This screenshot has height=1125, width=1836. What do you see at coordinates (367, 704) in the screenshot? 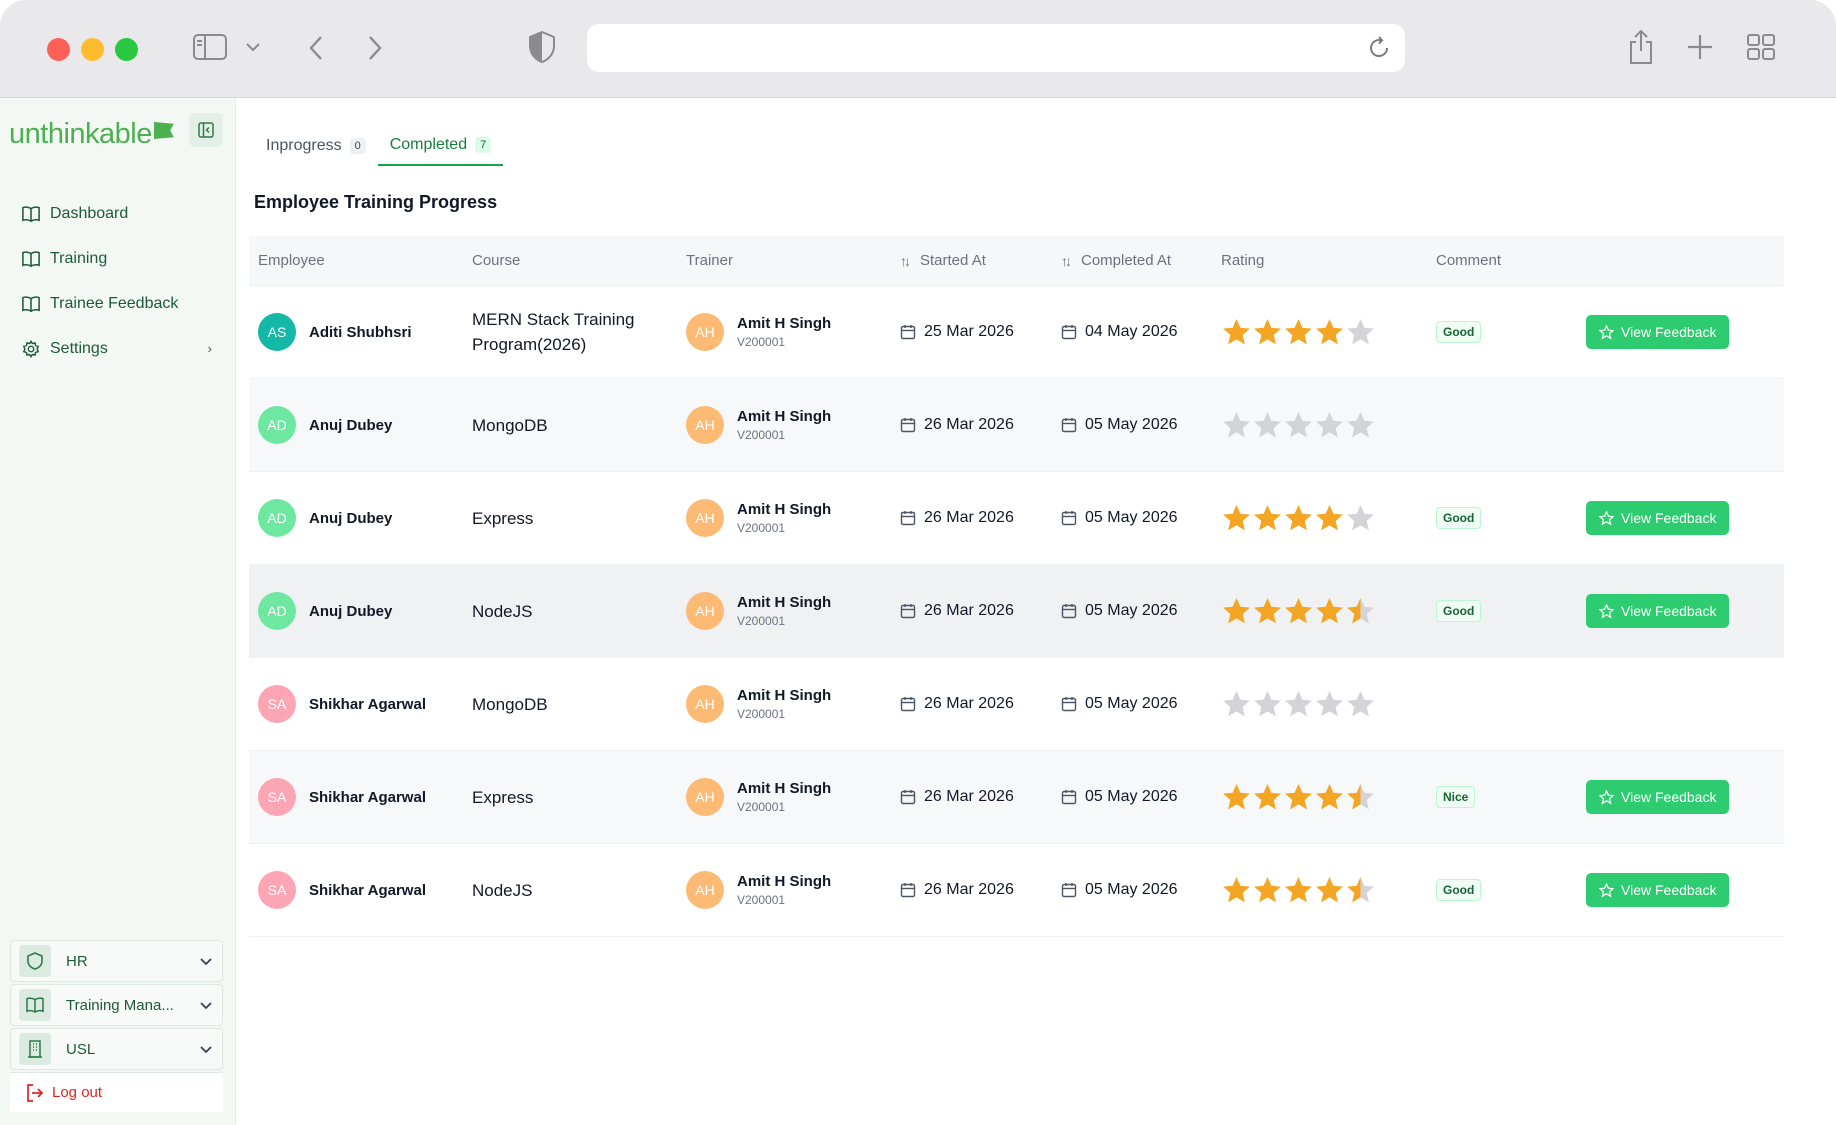
I see `employee-name: Shikhar Agarwal` at bounding box center [367, 704].